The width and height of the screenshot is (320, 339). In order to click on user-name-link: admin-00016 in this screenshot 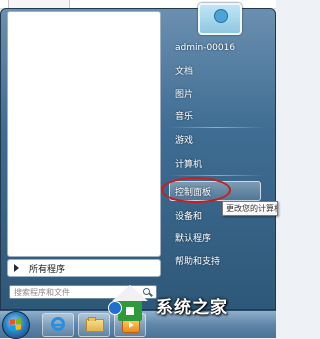, I will do `click(205, 48)`.